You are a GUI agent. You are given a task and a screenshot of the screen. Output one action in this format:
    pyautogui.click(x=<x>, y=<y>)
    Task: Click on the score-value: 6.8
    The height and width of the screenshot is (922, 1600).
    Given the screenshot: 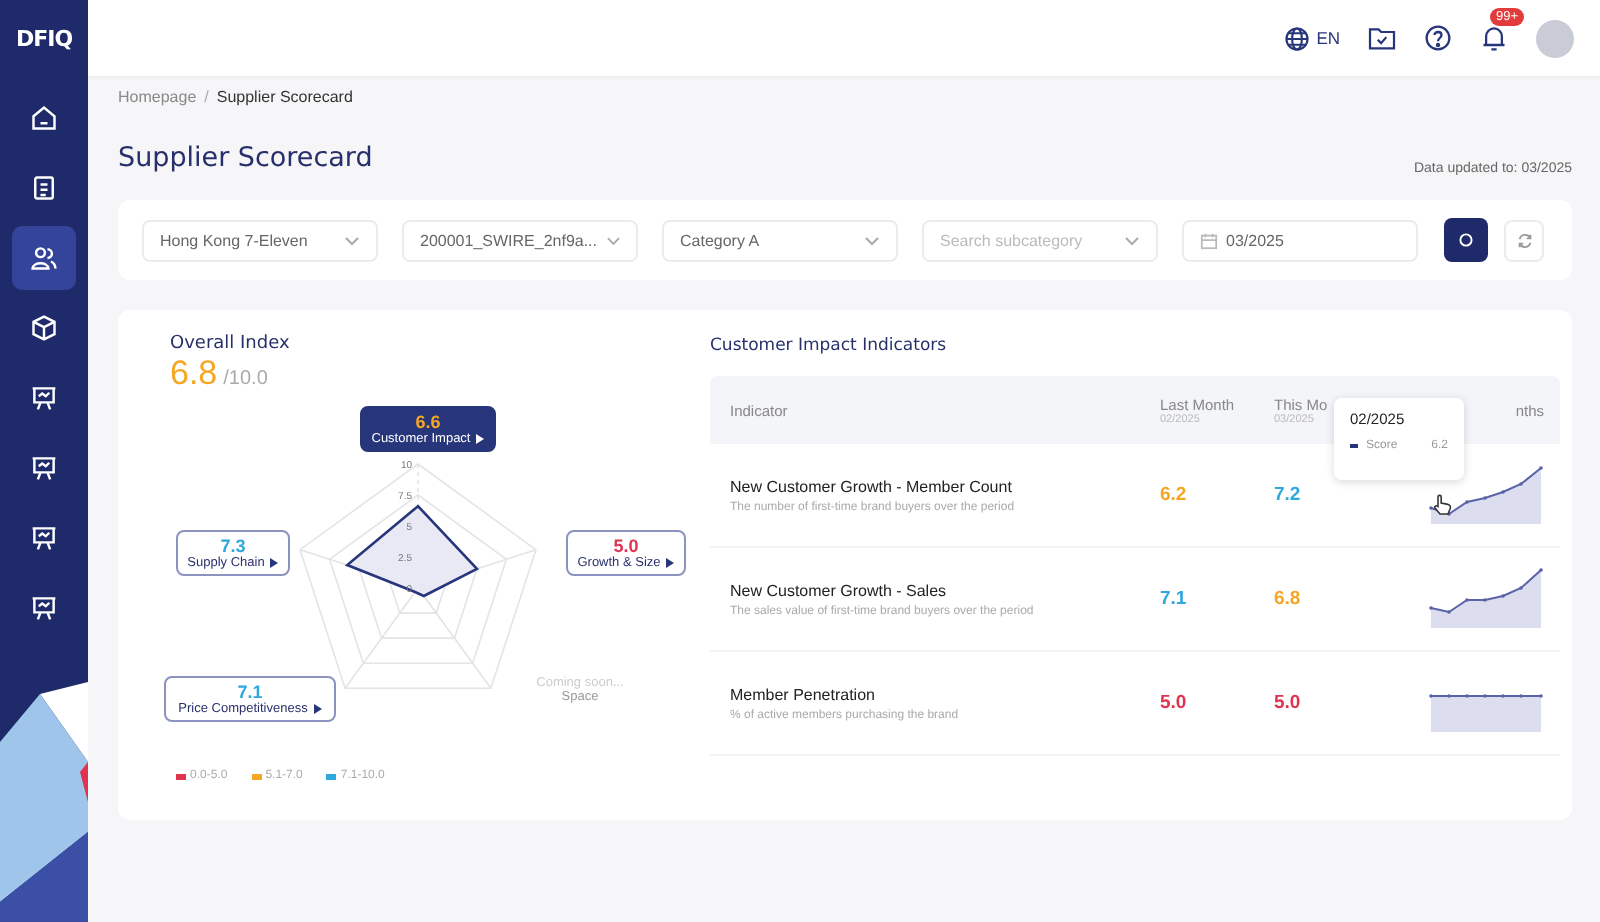 What is the action you would take?
    pyautogui.click(x=1287, y=599)
    